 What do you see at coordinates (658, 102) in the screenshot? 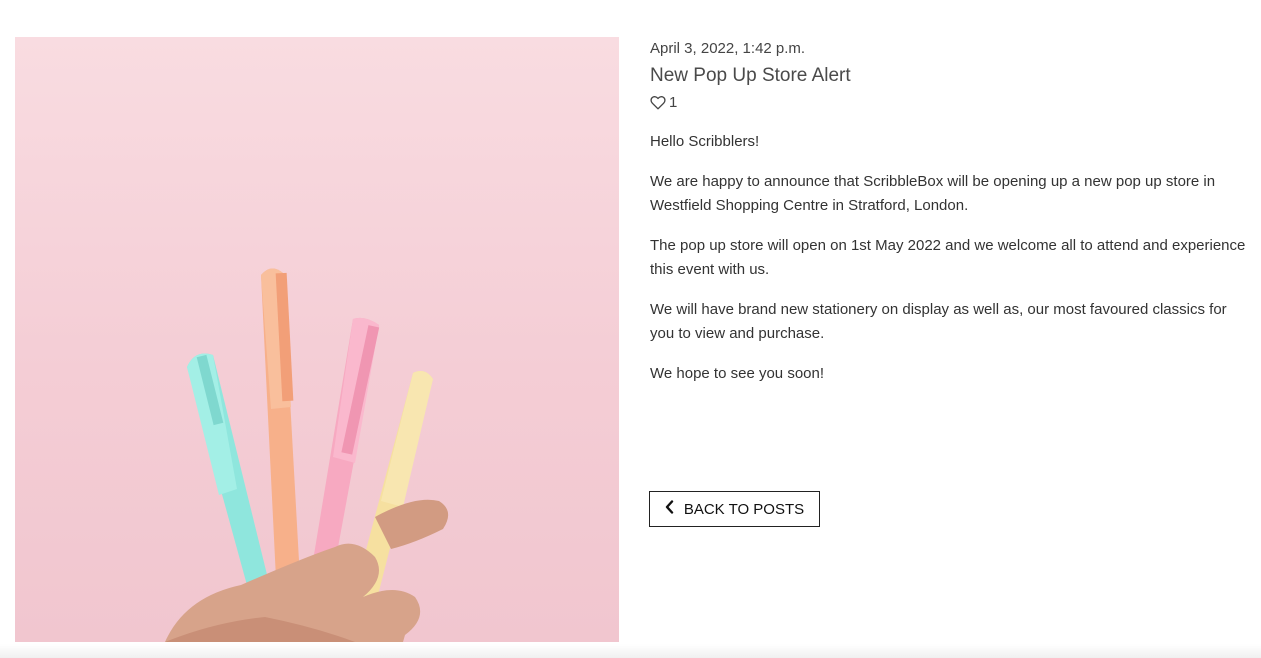
I see `heart-outline-icon` at bounding box center [658, 102].